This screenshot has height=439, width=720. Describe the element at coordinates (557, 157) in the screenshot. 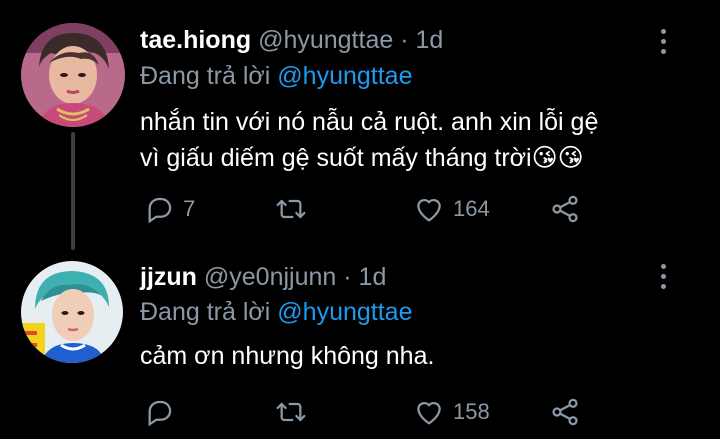

I see `emoji-kiss: 😘😘` at that location.